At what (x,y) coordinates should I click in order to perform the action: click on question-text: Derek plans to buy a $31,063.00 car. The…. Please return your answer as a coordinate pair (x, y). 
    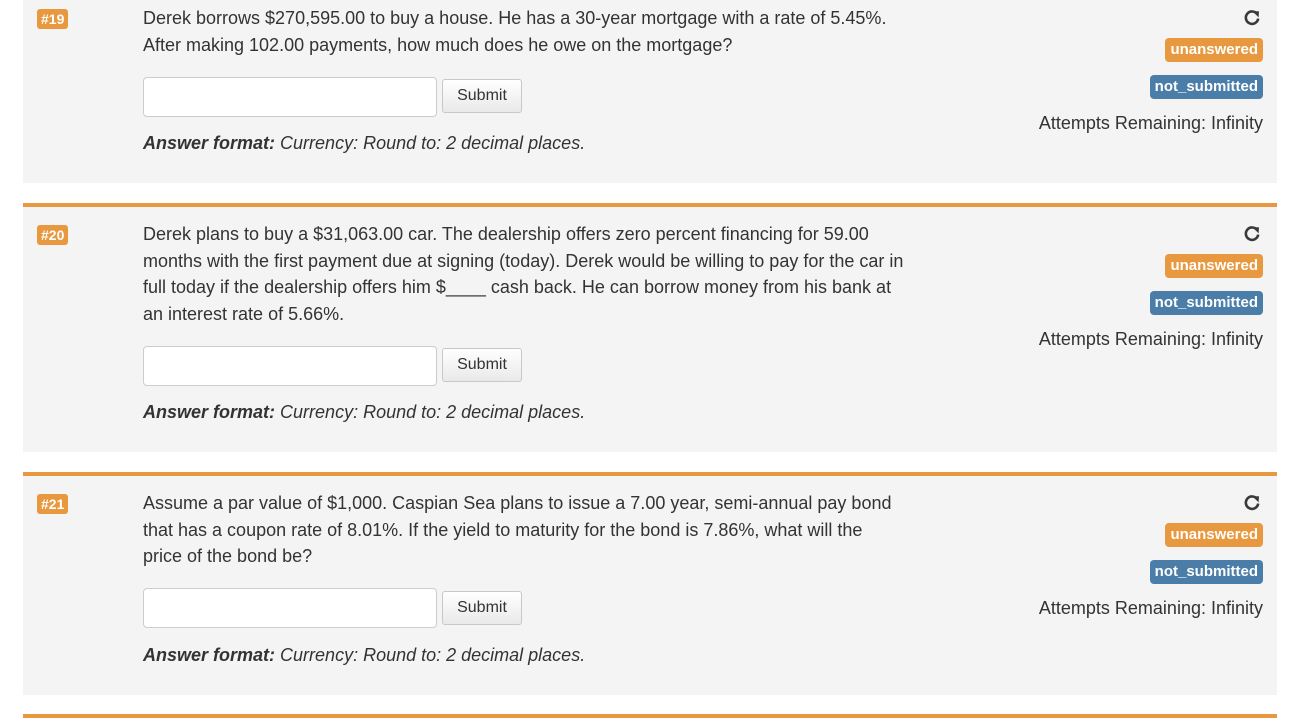
    Looking at the image, I should click on (548, 274).